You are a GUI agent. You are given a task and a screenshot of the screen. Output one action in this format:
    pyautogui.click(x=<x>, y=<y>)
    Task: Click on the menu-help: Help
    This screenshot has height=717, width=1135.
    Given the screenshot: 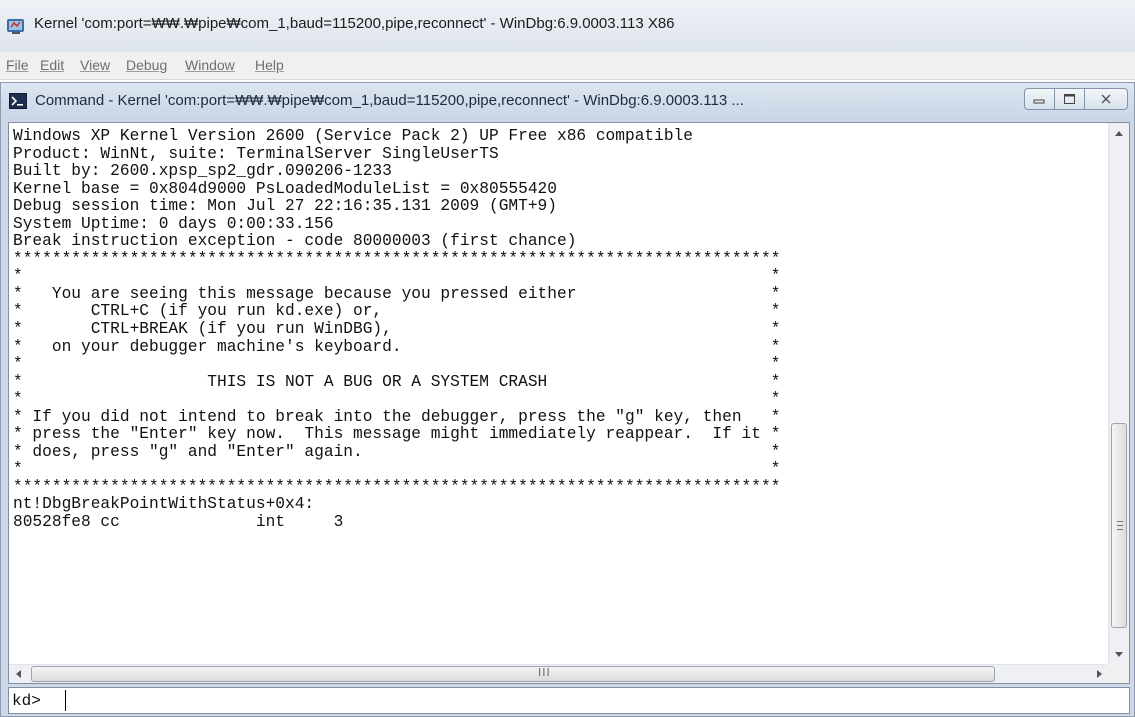 What is the action you would take?
    pyautogui.click(x=269, y=65)
    